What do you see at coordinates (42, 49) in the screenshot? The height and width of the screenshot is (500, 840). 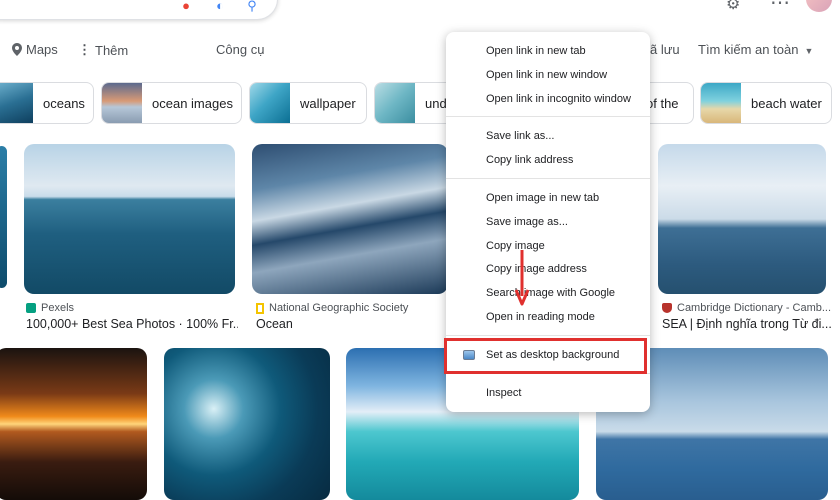 I see `maps-label: Maps` at bounding box center [42, 49].